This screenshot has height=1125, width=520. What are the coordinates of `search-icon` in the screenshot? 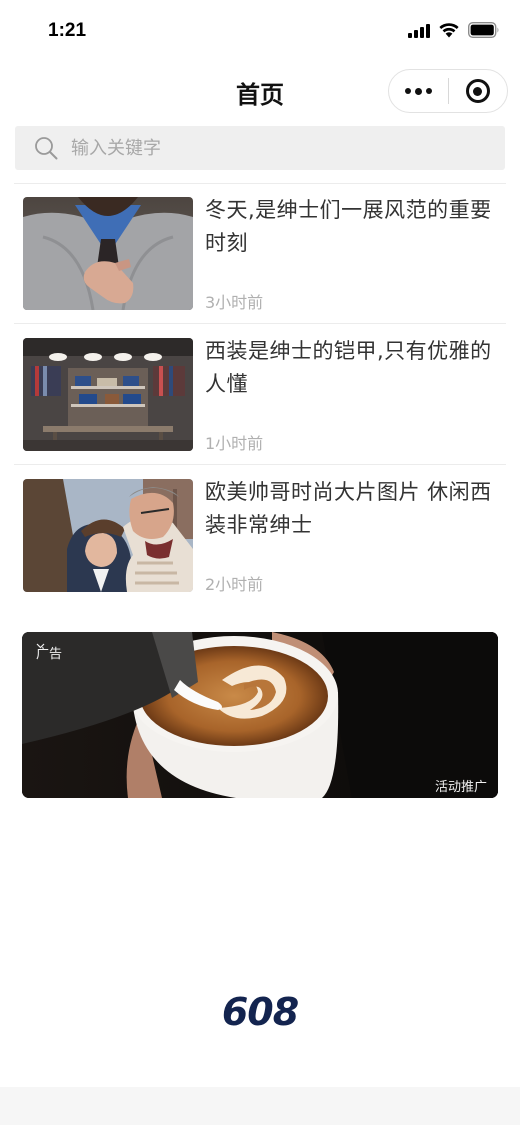 It's located at (46, 148).